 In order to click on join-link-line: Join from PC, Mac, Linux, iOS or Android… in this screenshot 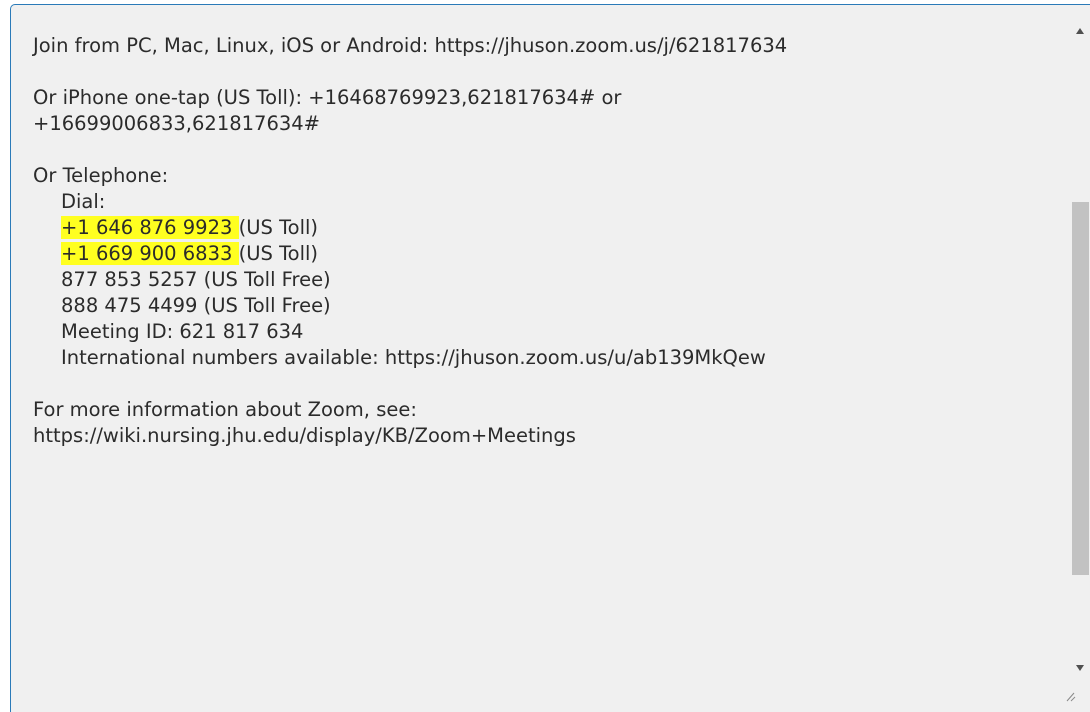, I will do `click(410, 45)`.